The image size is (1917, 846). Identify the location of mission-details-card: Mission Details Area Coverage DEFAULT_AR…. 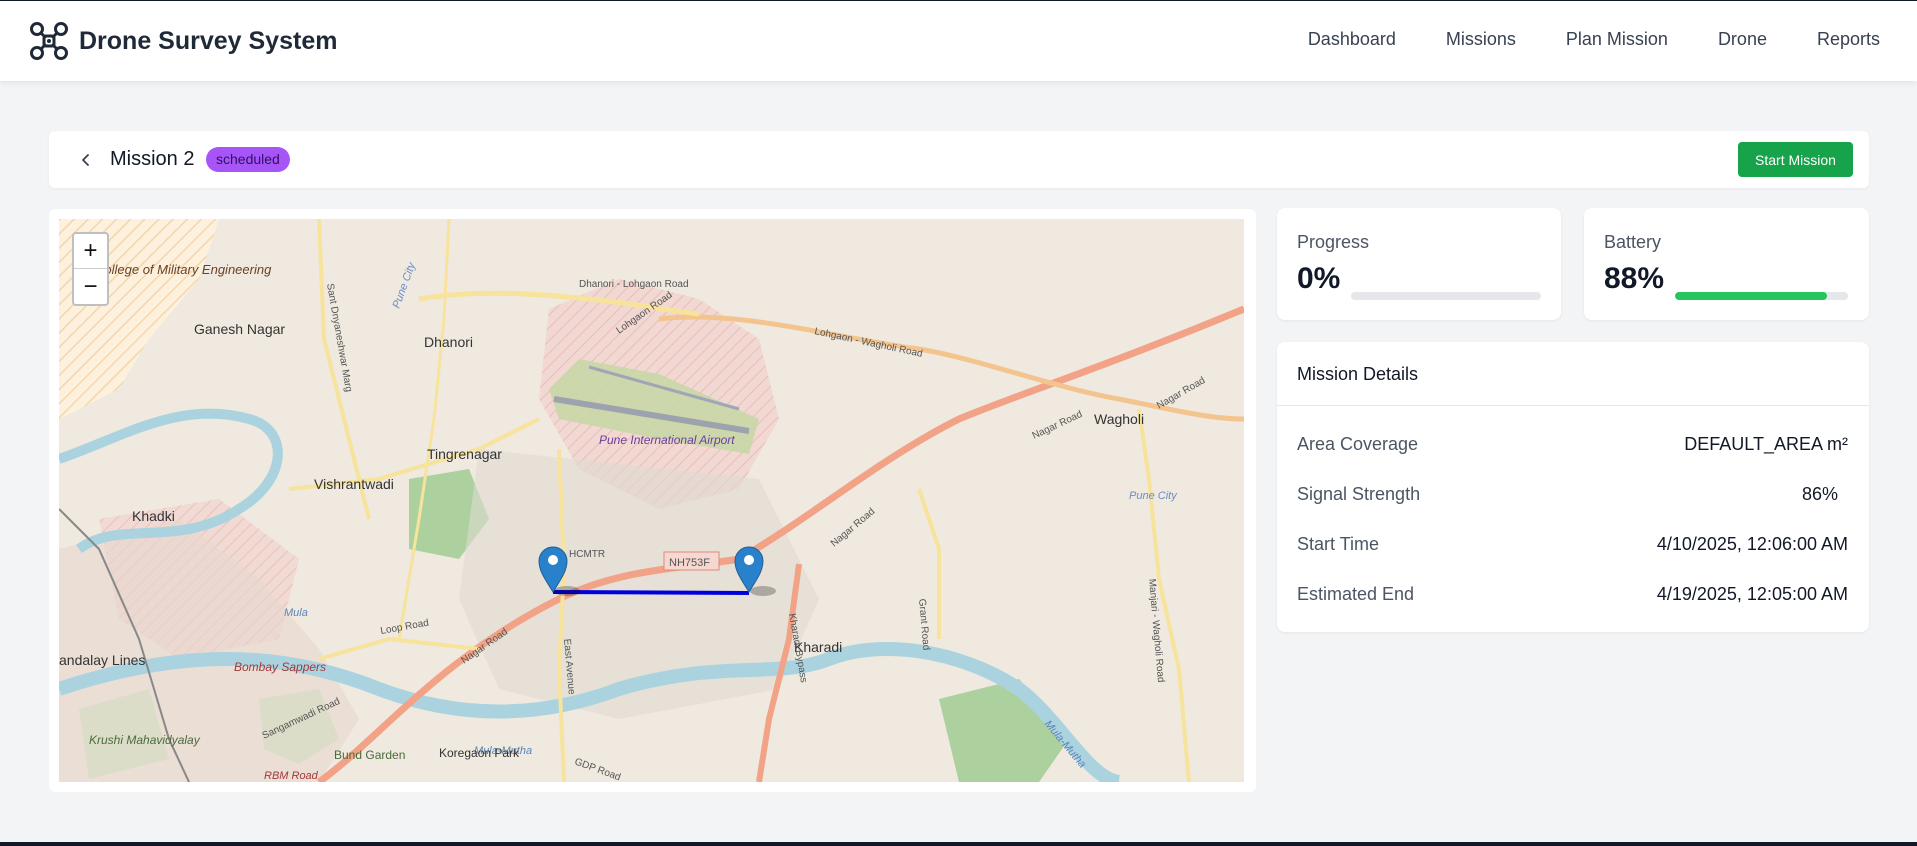
(1573, 487).